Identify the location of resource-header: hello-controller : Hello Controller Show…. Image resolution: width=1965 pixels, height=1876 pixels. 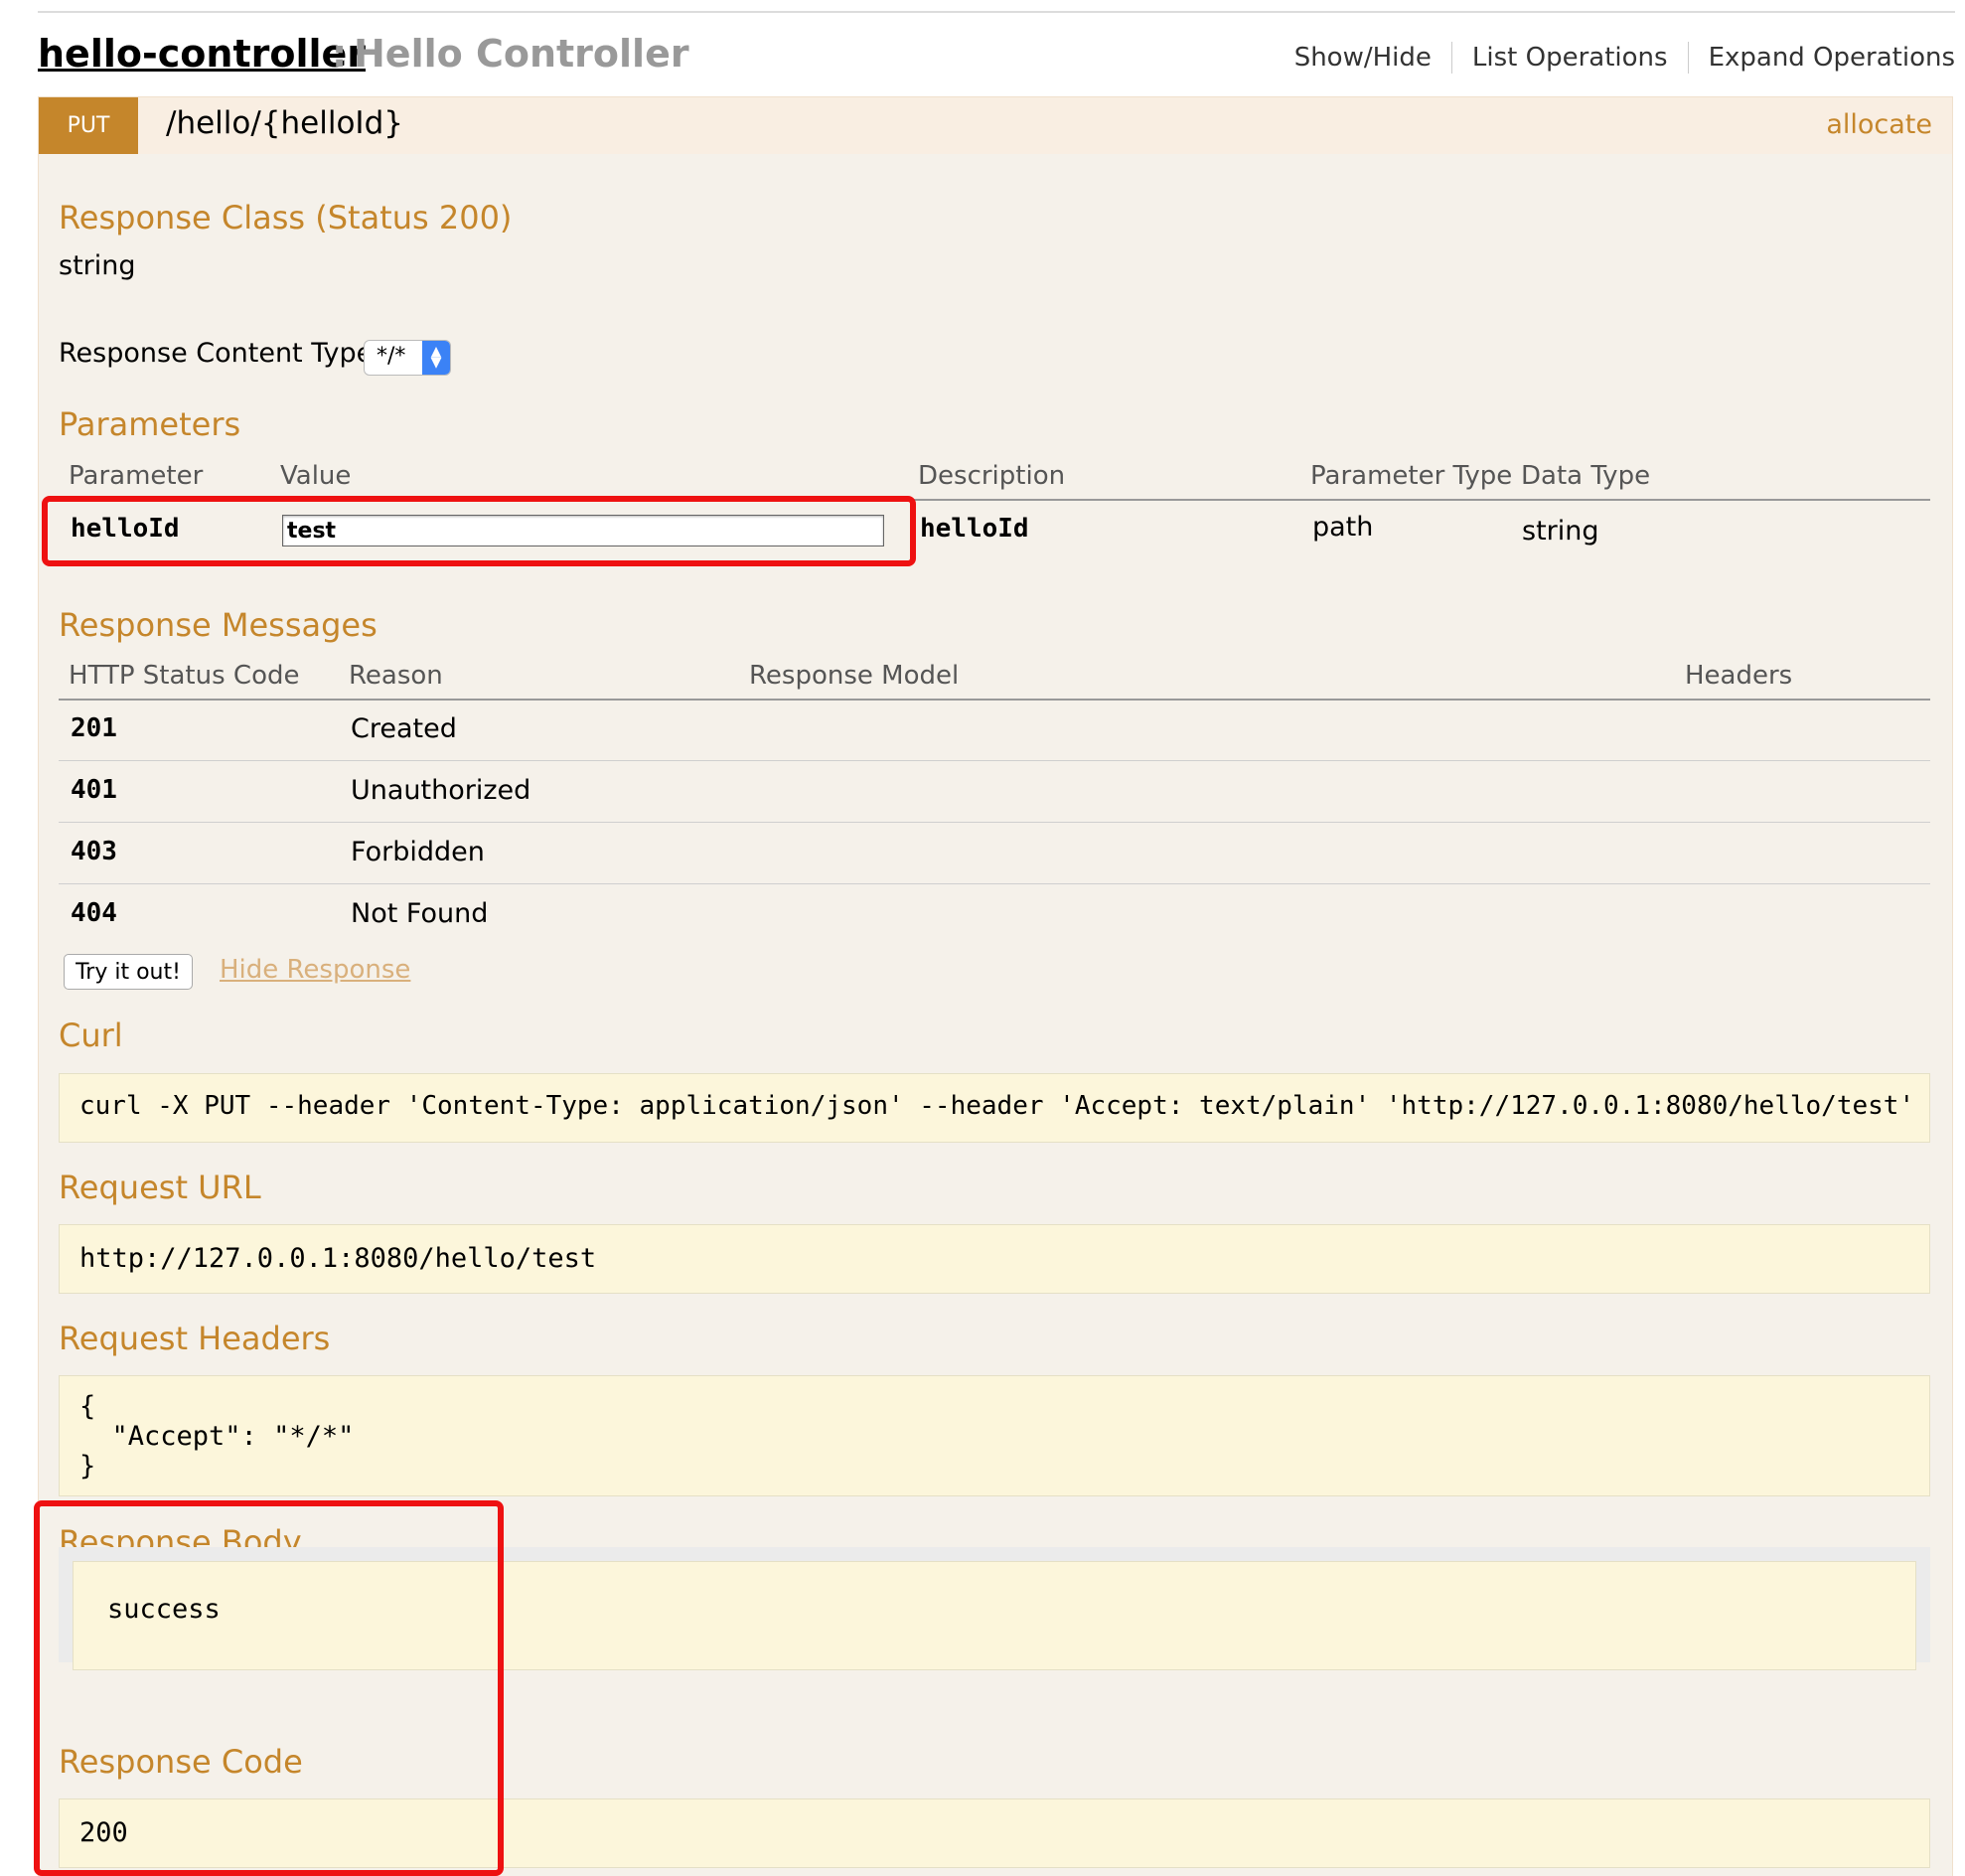
(996, 58).